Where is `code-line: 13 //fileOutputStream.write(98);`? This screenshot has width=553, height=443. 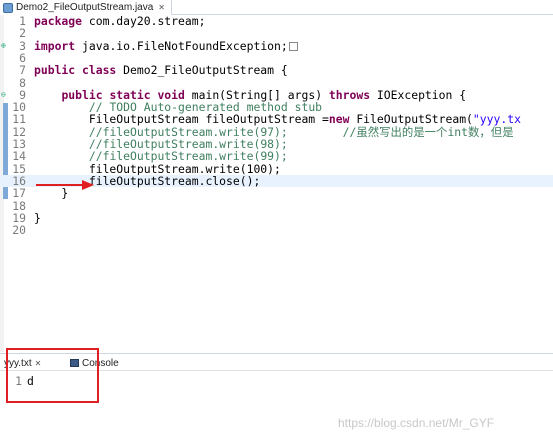 code-line: 13 //fileOutputStream.write(98); is located at coordinates (276, 144).